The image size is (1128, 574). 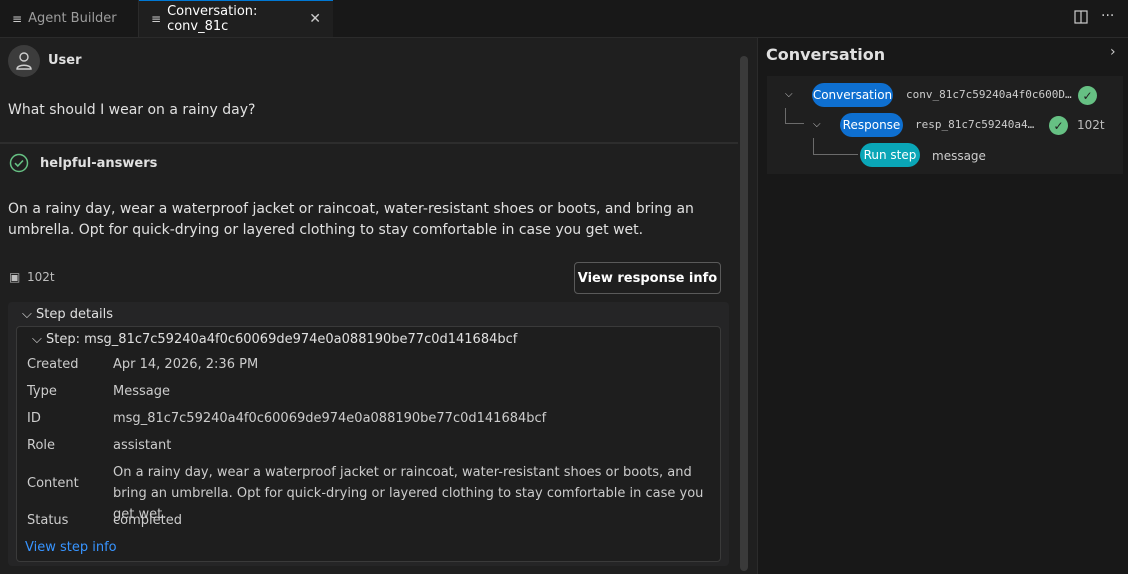 What do you see at coordinates (132, 110) in the screenshot?
I see `user-message: What should I wear on a rainy day?` at bounding box center [132, 110].